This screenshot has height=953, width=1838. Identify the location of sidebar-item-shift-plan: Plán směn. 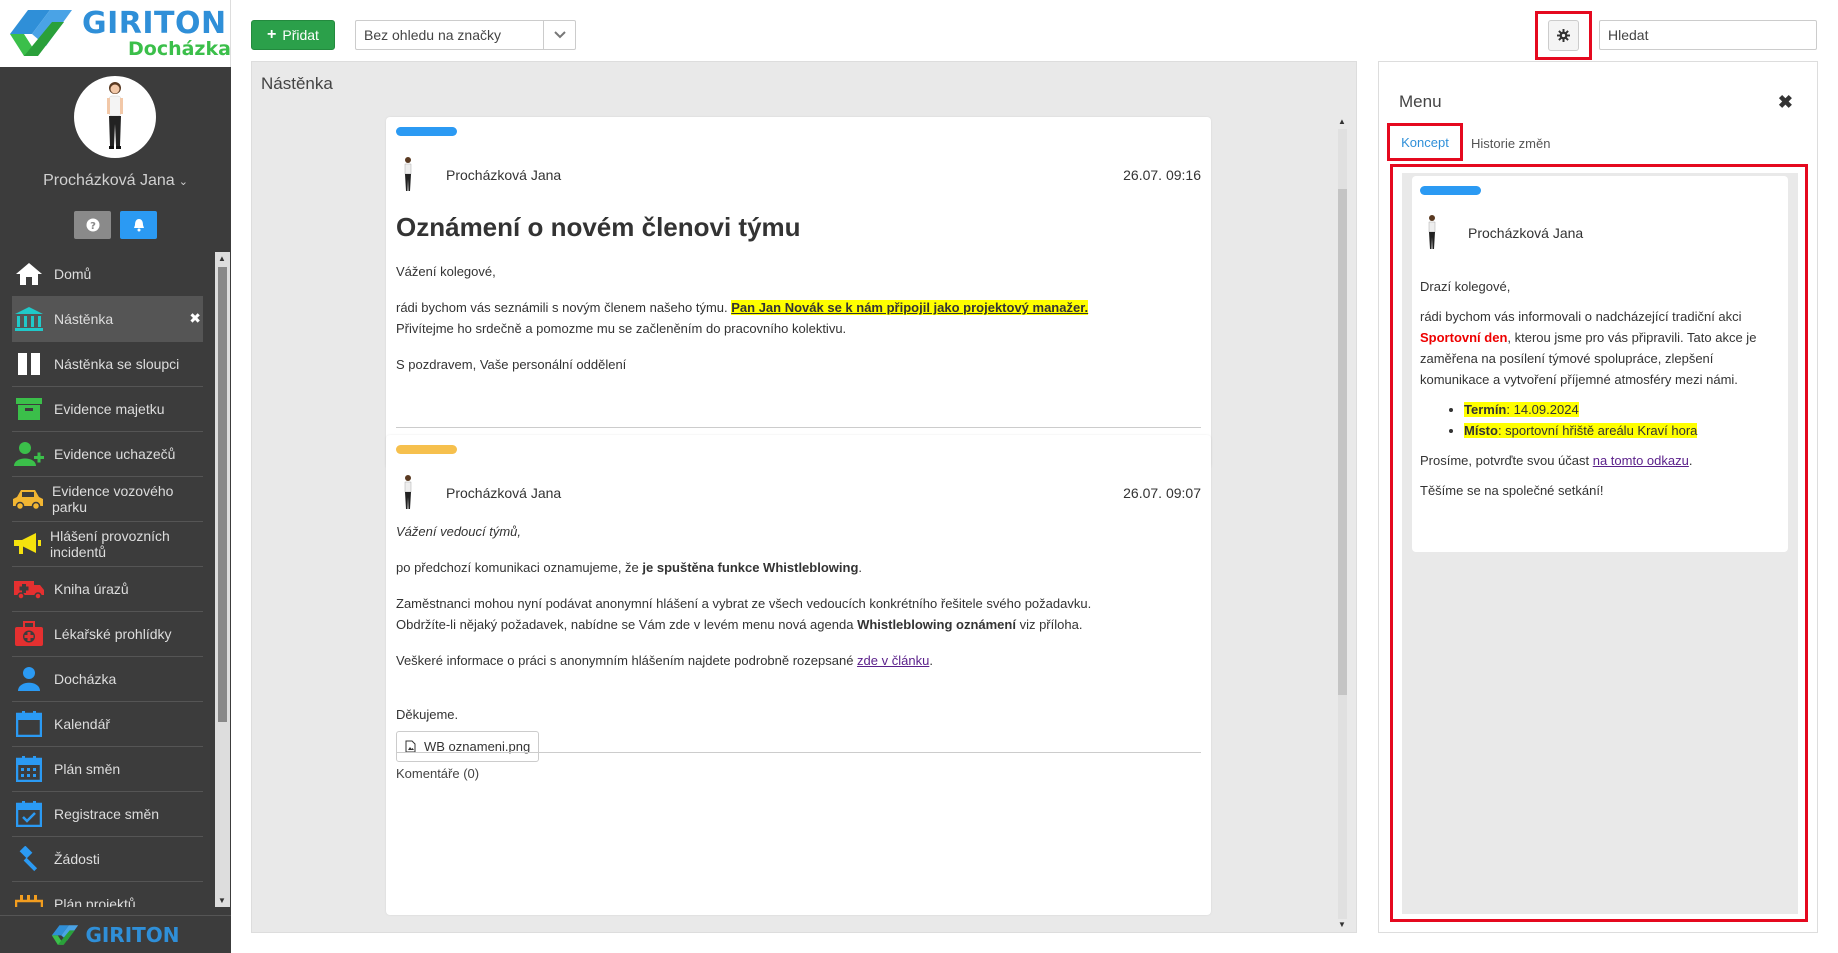
(107, 769).